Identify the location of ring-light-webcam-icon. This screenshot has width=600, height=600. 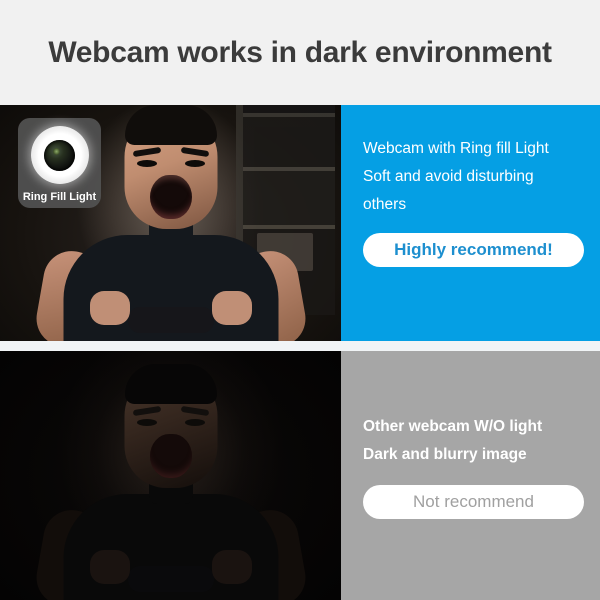
(59, 155).